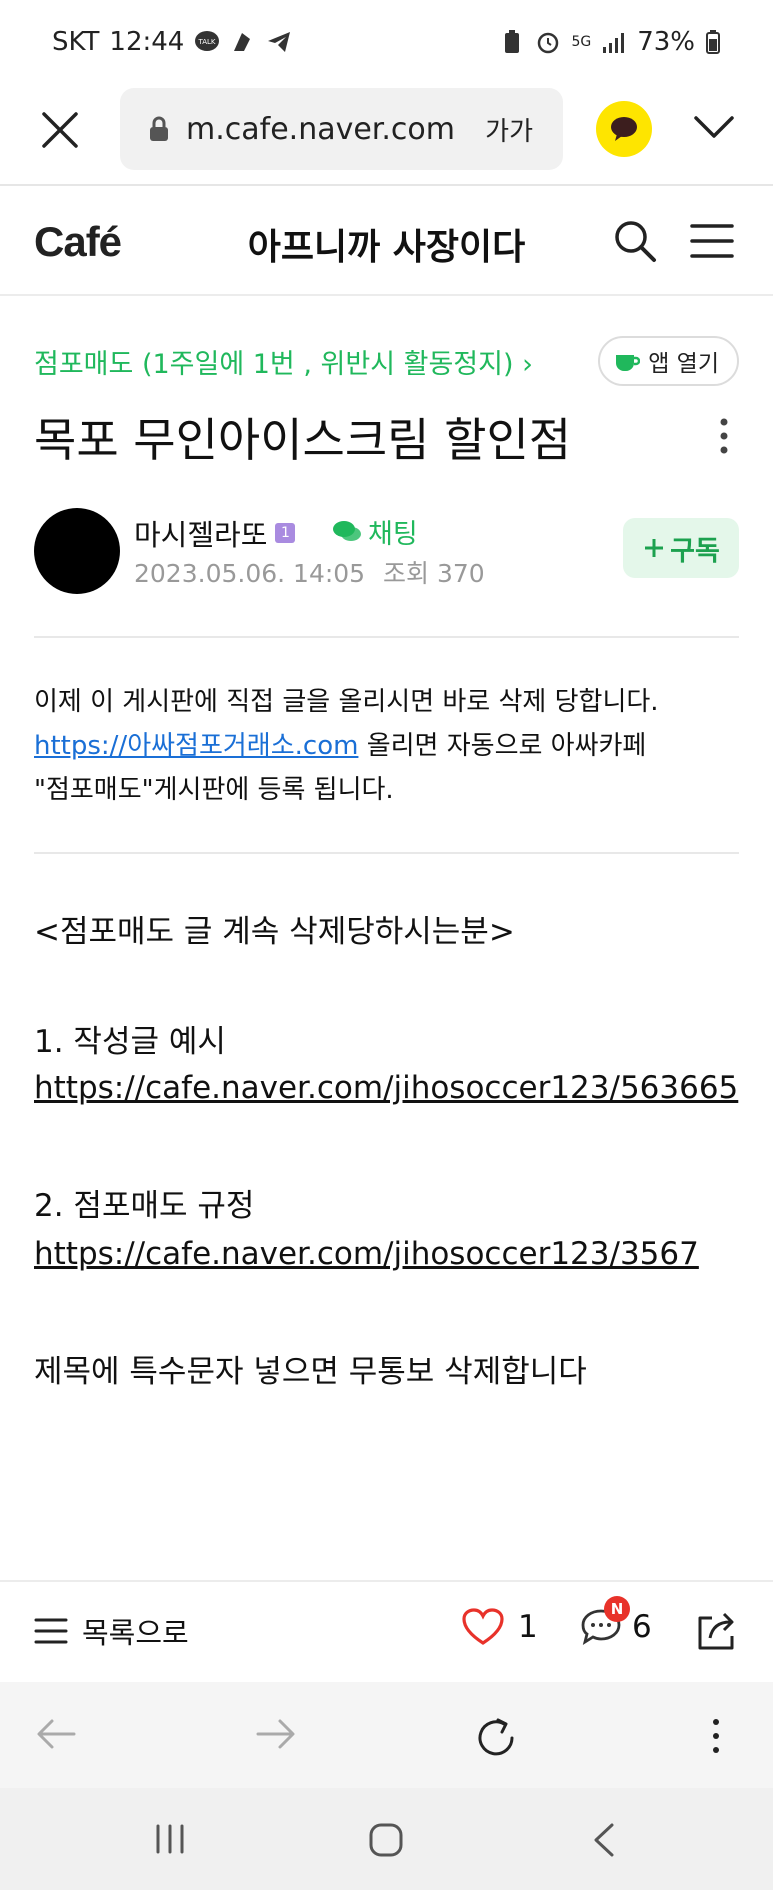  Describe the element at coordinates (604, 1840) in the screenshot. I see `system-back-icon` at that location.